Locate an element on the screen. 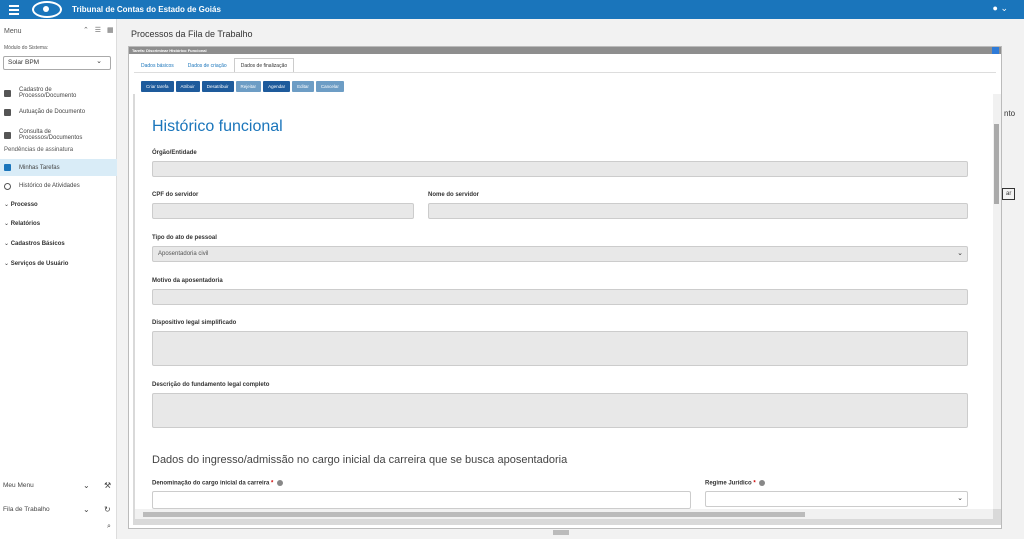 The image size is (1024, 539). sidebar-item-cadastro: Cadastro de Processo/Documento is located at coordinates (58, 93).